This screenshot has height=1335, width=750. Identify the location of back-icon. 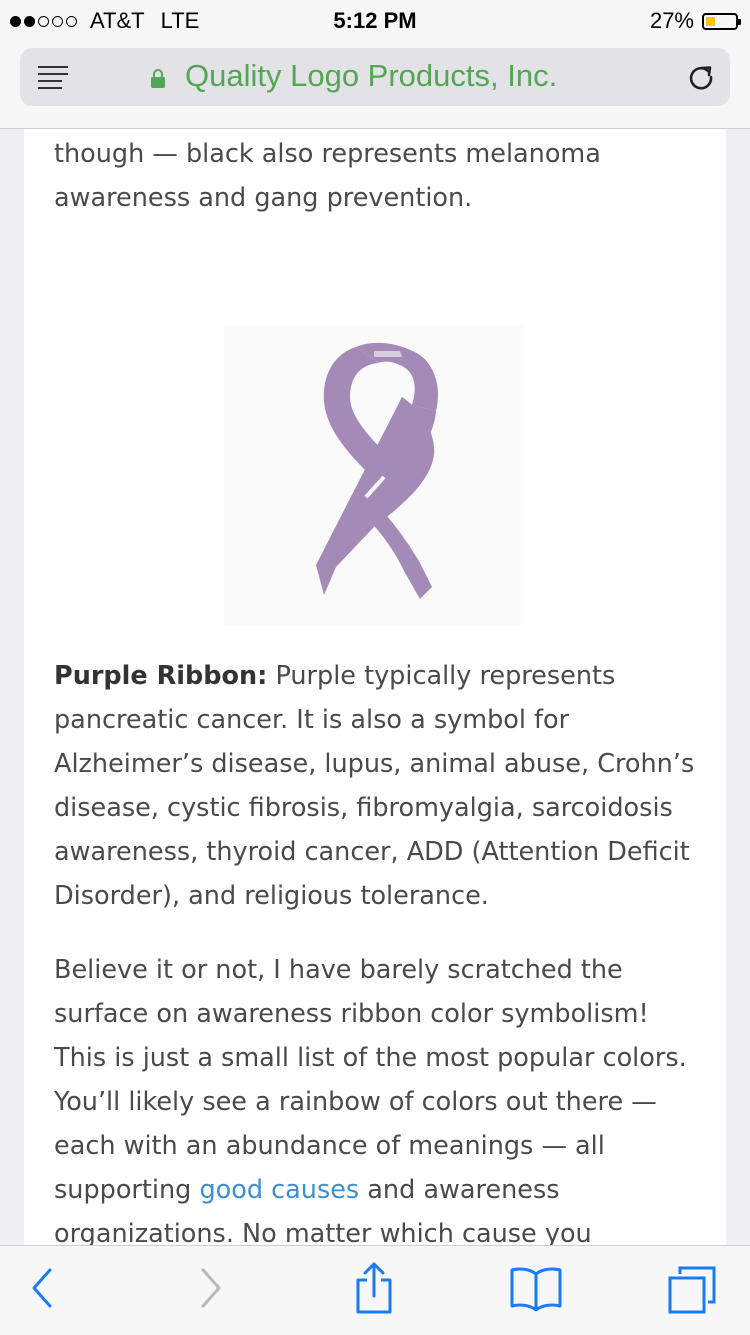
(43, 1288).